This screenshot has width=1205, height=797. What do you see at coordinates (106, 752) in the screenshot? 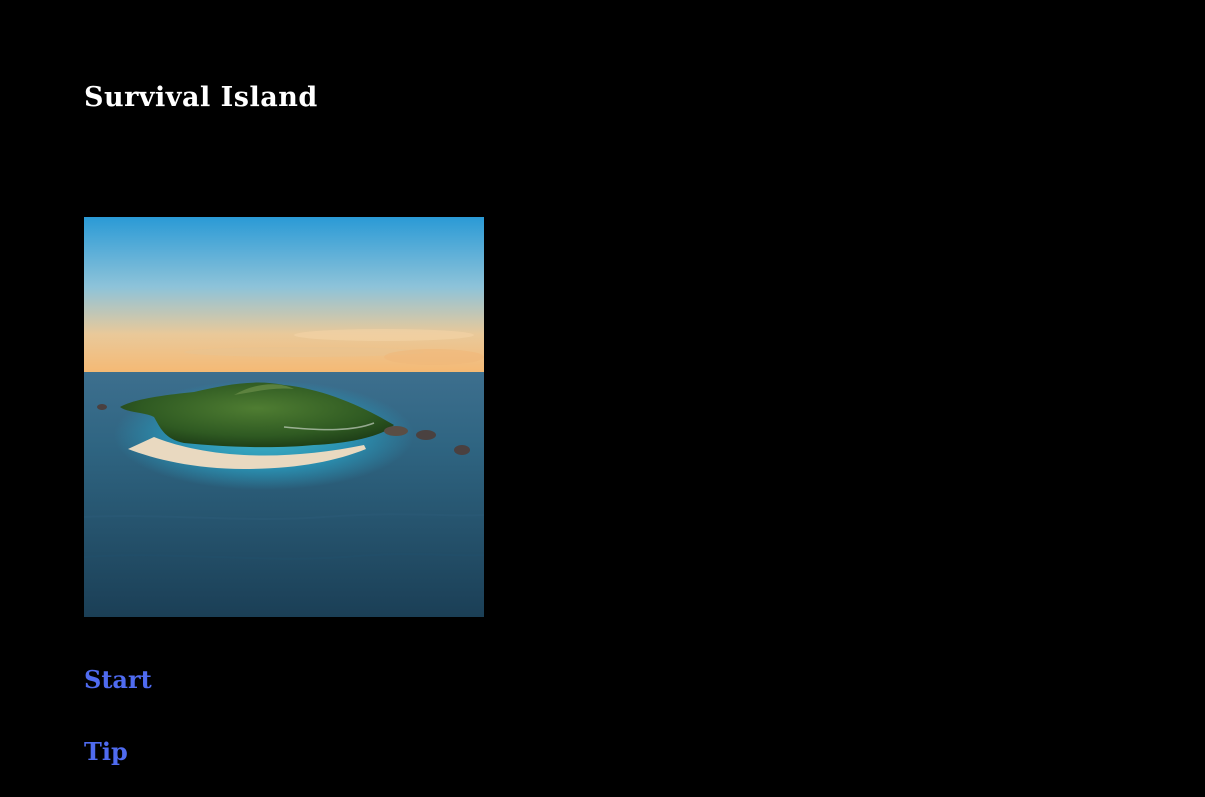
I see `tip-link: Tip` at bounding box center [106, 752].